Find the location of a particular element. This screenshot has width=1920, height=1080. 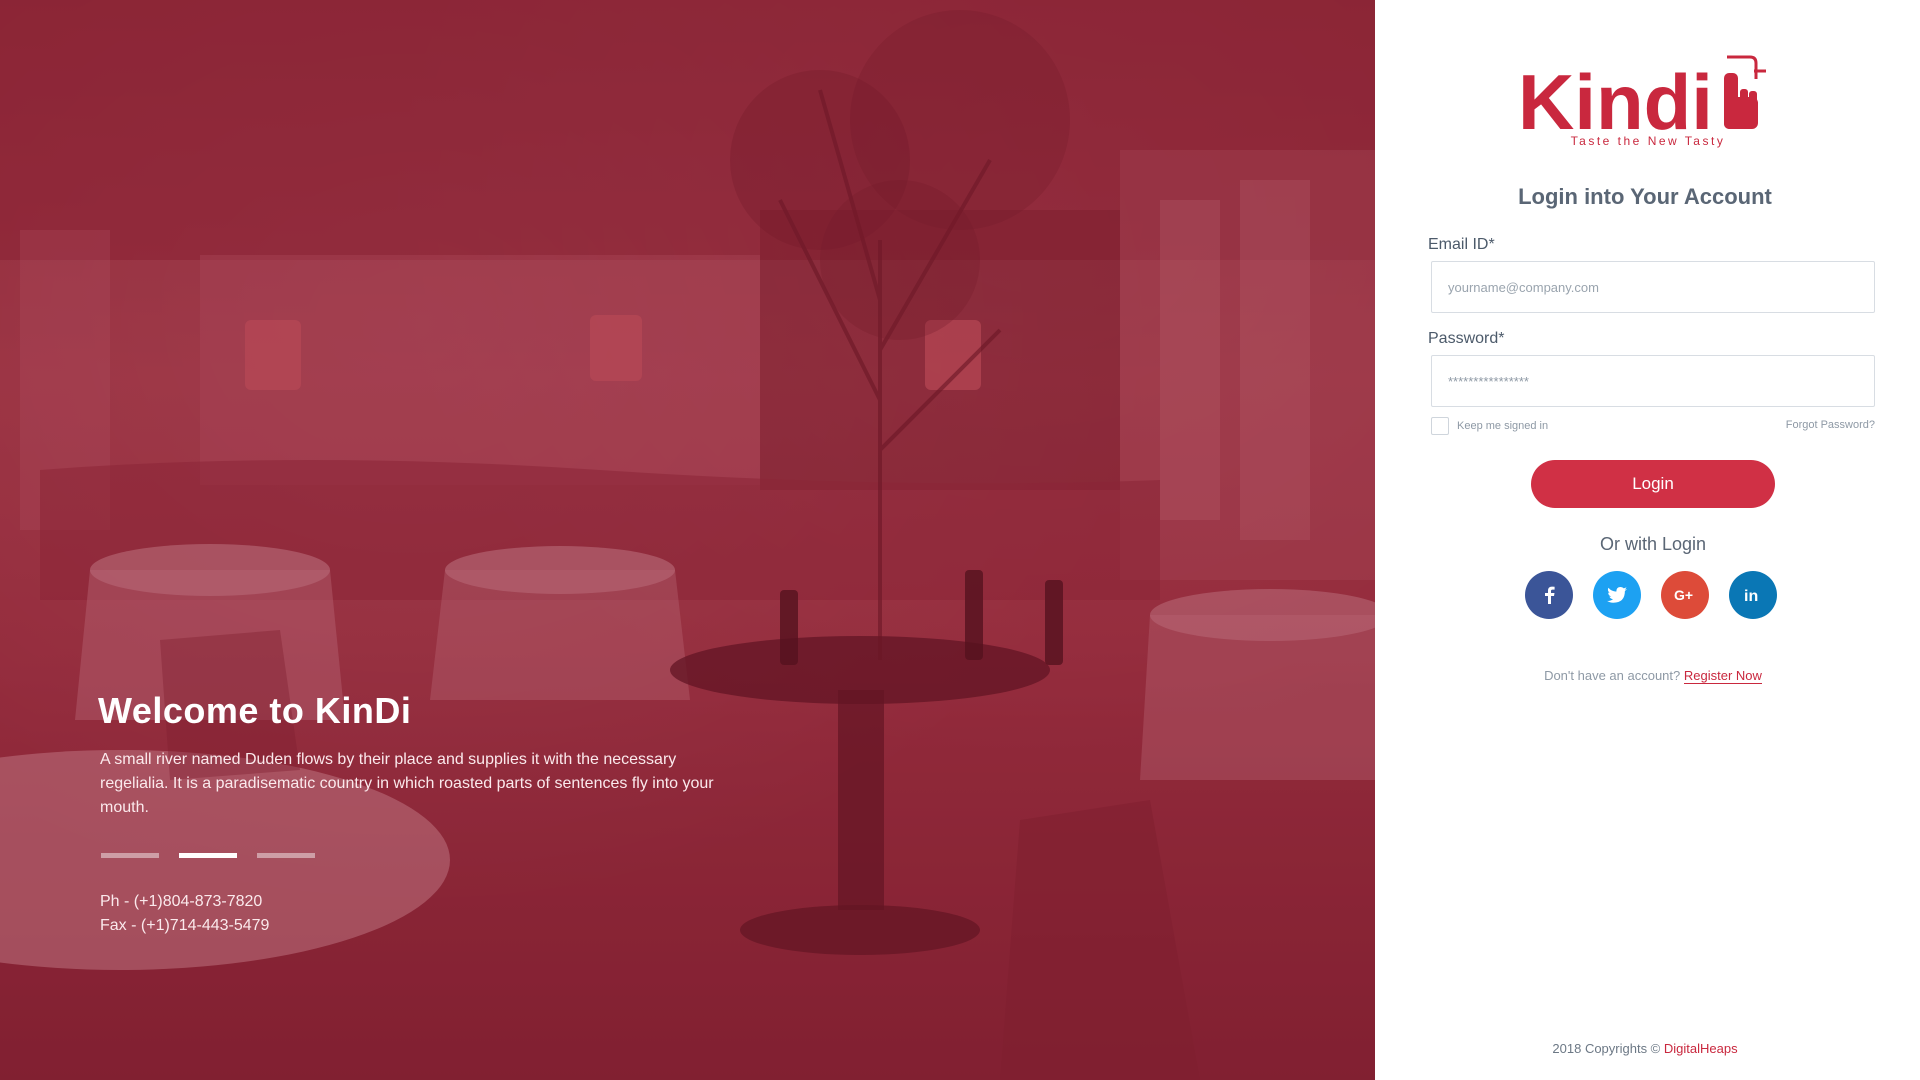

linkedin-icon: in is located at coordinates (1751, 595).